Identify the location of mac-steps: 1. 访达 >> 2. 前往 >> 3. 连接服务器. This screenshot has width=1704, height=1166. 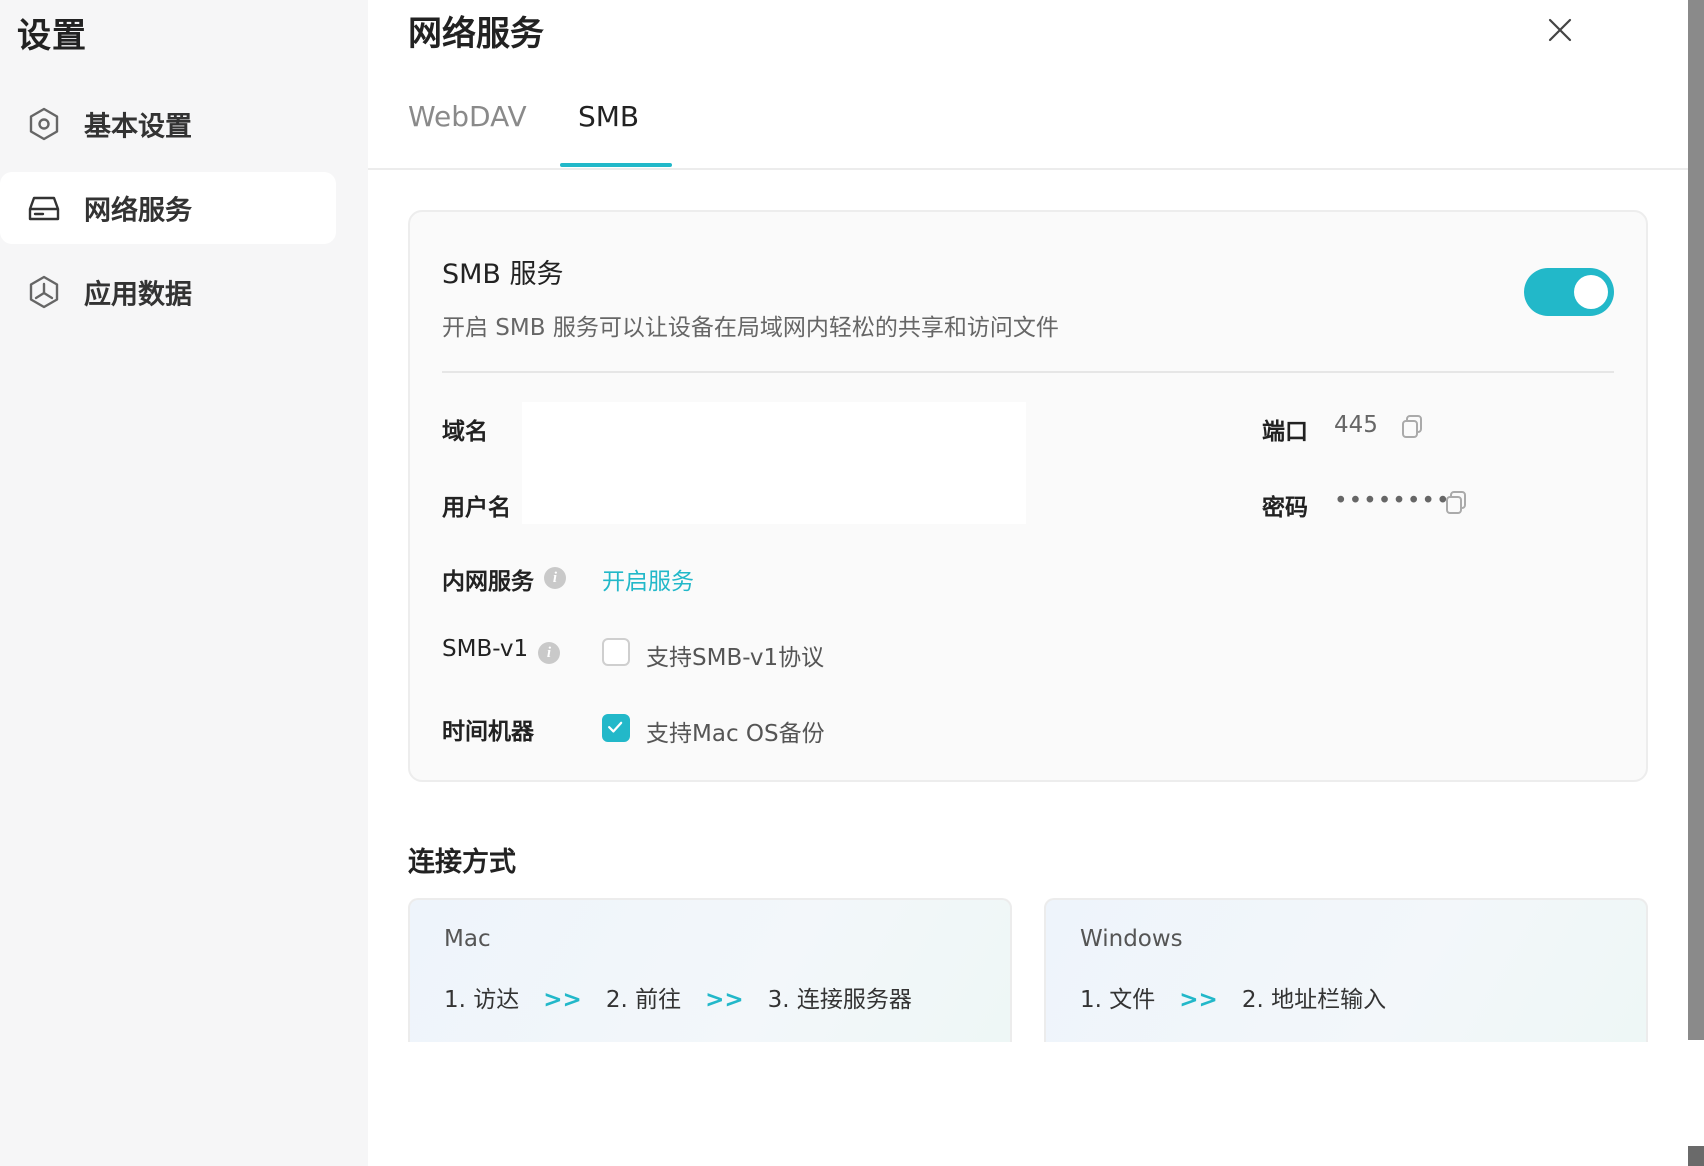
(678, 997).